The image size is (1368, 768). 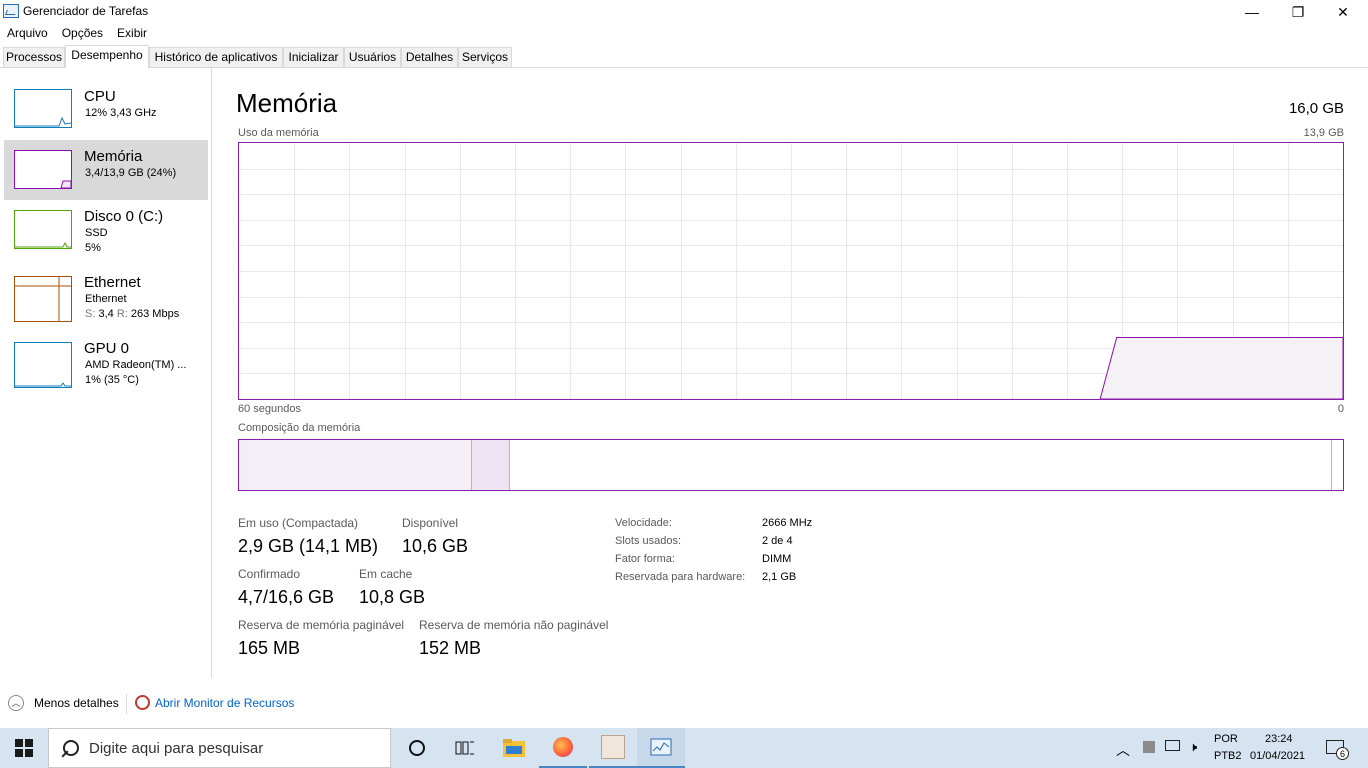 What do you see at coordinates (787, 523) in the screenshot?
I see `detail-speed-value: 2666 MHz` at bounding box center [787, 523].